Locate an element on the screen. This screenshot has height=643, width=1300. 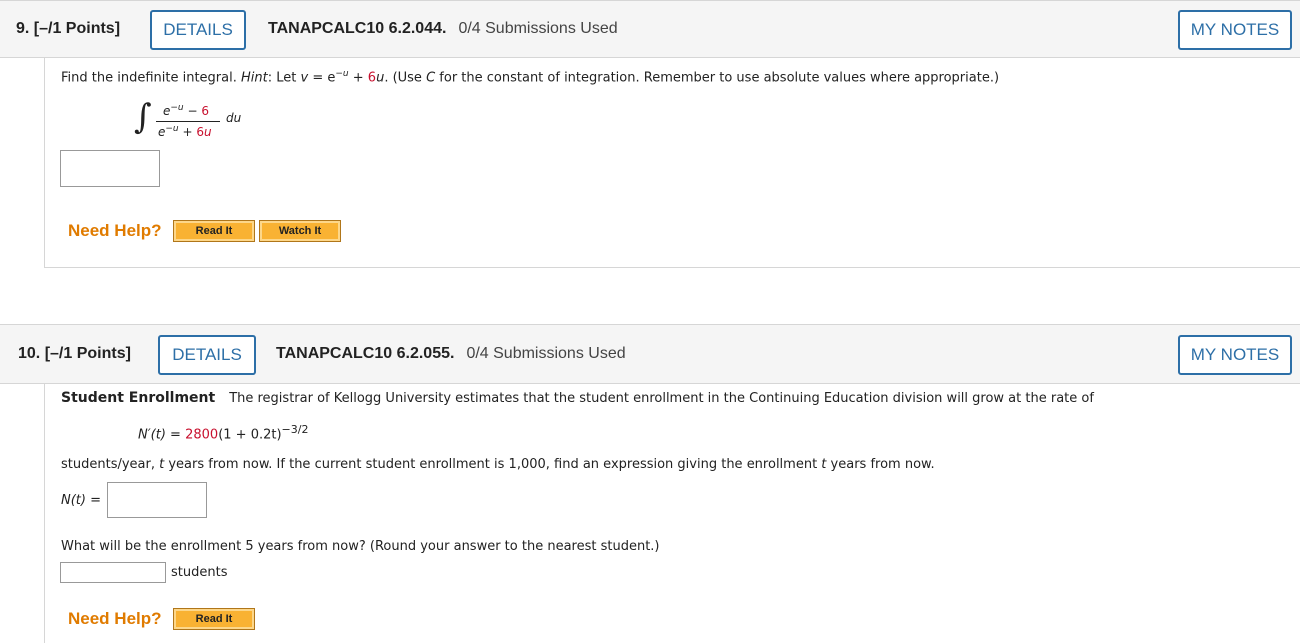
differential: du is located at coordinates (234, 118).